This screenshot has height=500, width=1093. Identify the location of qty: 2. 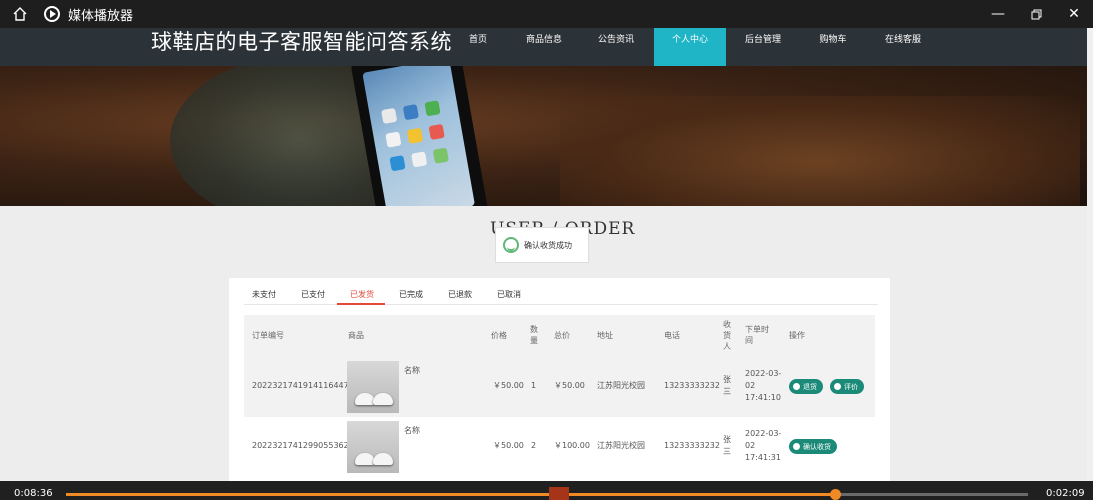
(534, 445).